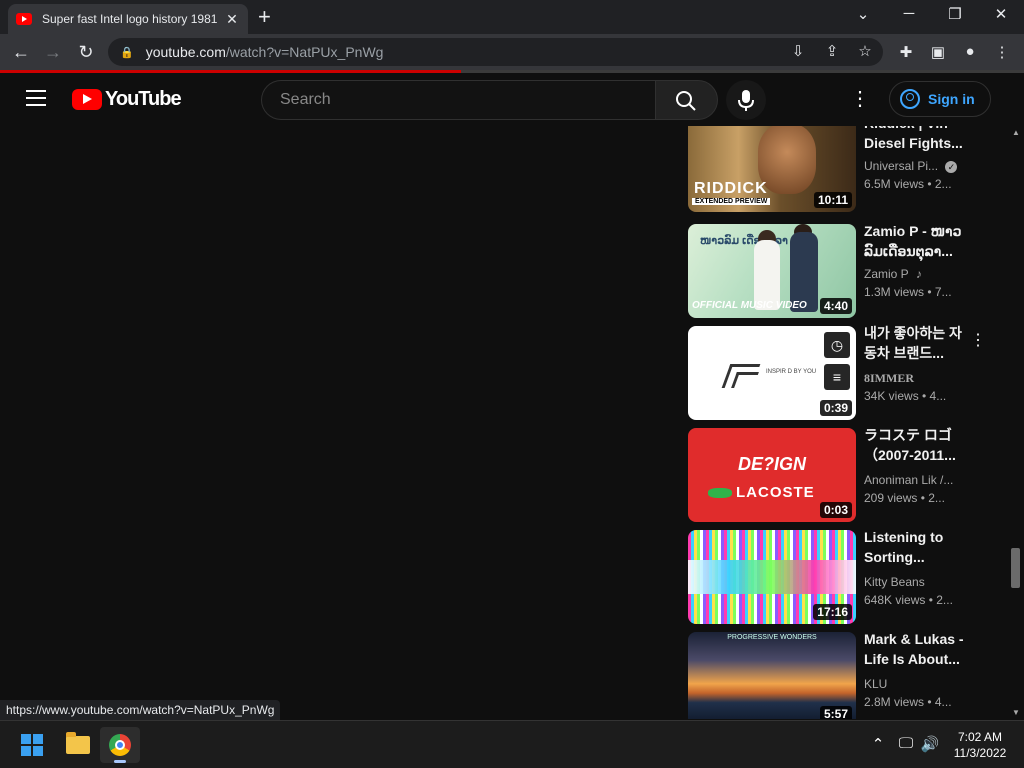 The height and width of the screenshot is (768, 1024). Describe the element at coordinates (918, 274) in the screenshot. I see `music-note-icon: ♪` at that location.